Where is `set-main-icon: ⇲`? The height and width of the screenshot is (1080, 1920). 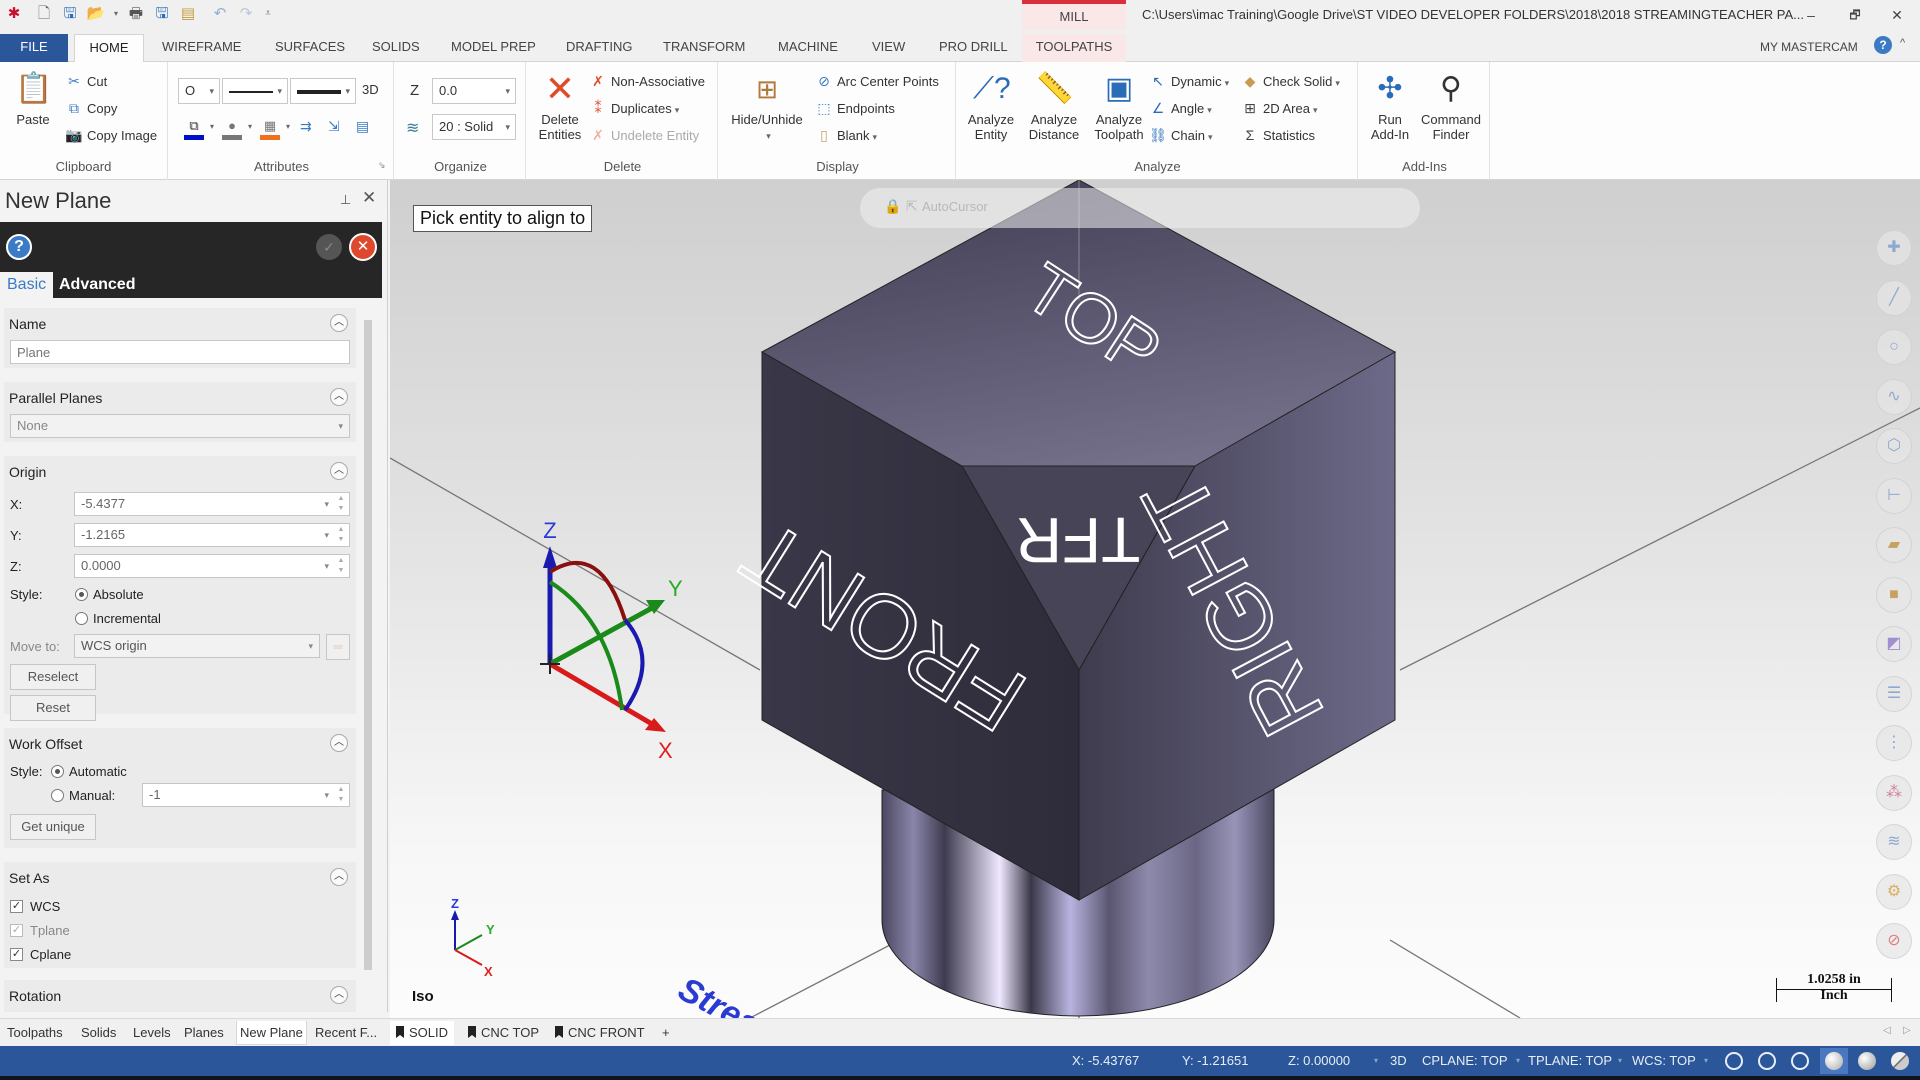
set-main-icon: ⇲ is located at coordinates (334, 126).